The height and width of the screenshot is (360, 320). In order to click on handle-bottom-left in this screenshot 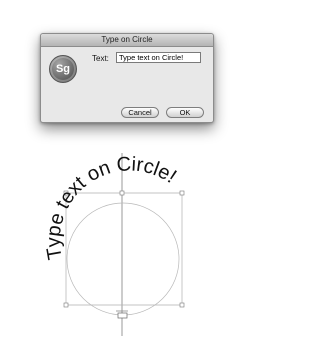, I will do `click(66, 305)`.